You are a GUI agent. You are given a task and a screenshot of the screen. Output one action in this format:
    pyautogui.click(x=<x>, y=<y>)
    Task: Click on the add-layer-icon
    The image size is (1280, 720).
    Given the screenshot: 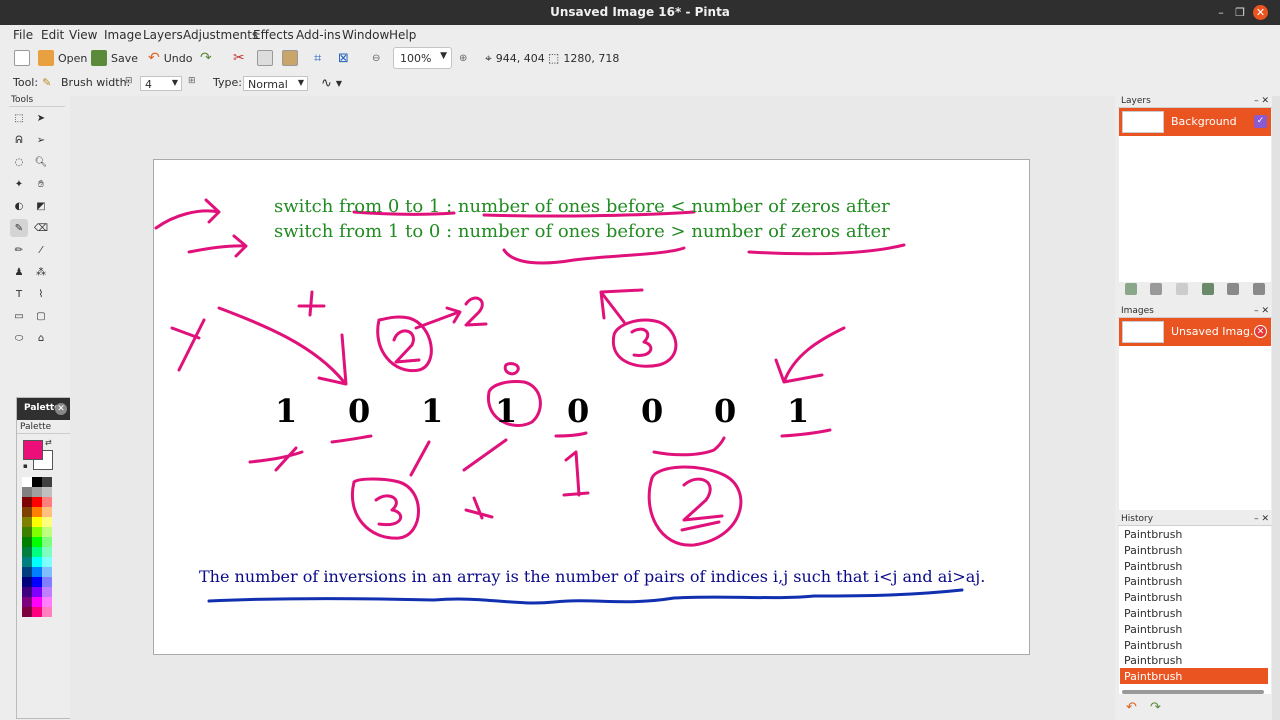 What is the action you would take?
    pyautogui.click(x=1130, y=289)
    